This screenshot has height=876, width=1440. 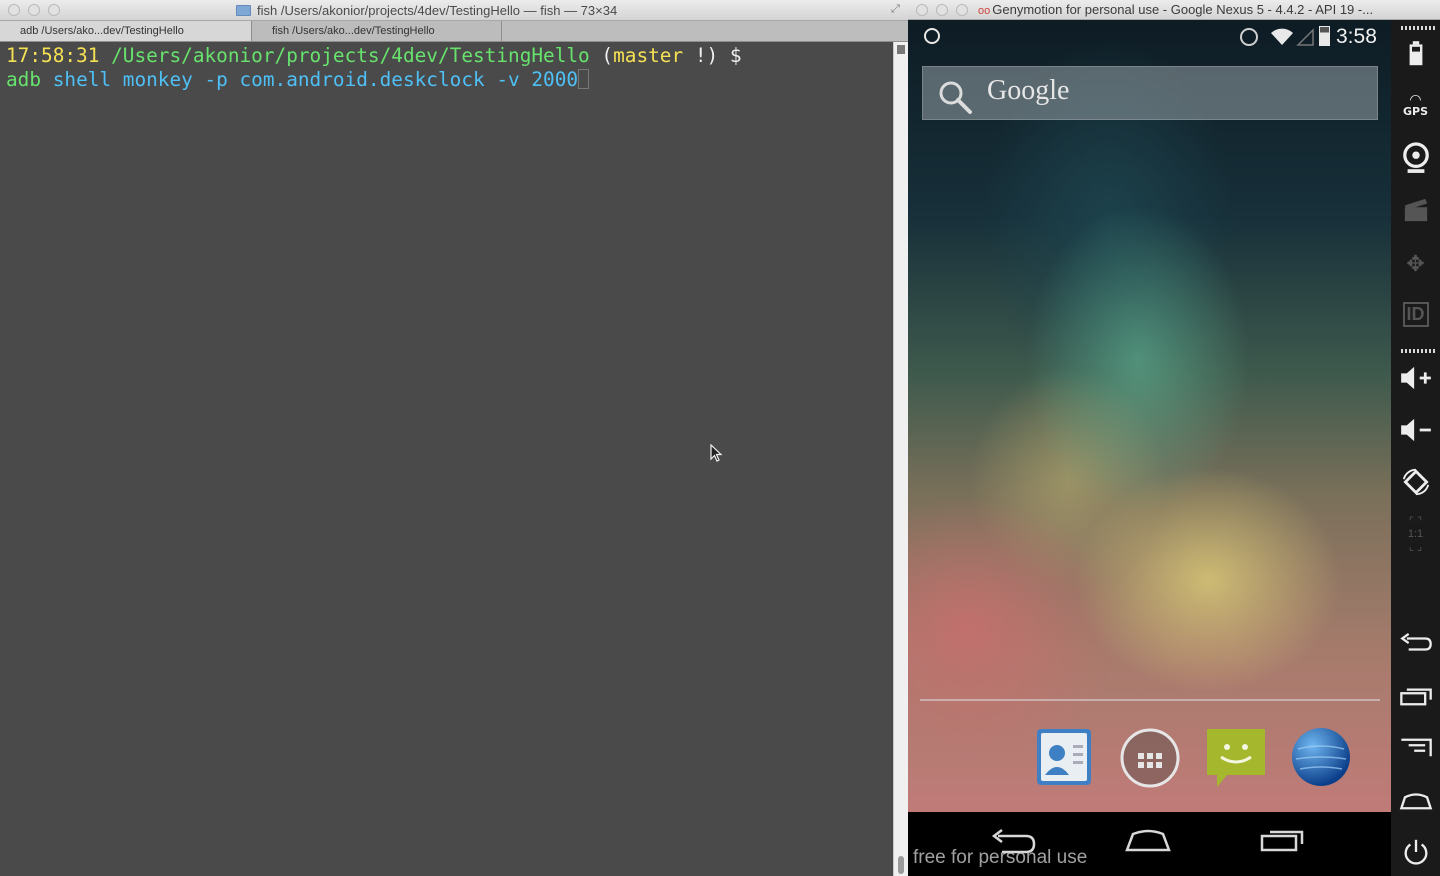 I want to click on home-button-icon, so click(x=1415, y=800).